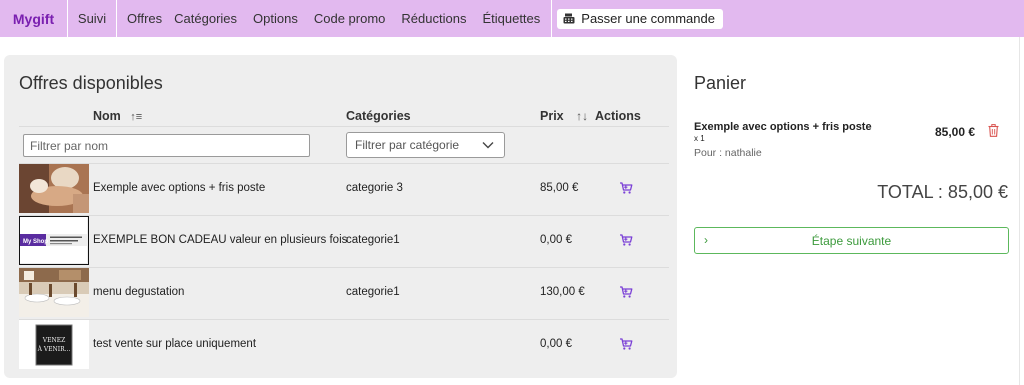 The width and height of the screenshot is (1024, 385). What do you see at coordinates (720, 83) in the screenshot?
I see `cart-title: Panier` at bounding box center [720, 83].